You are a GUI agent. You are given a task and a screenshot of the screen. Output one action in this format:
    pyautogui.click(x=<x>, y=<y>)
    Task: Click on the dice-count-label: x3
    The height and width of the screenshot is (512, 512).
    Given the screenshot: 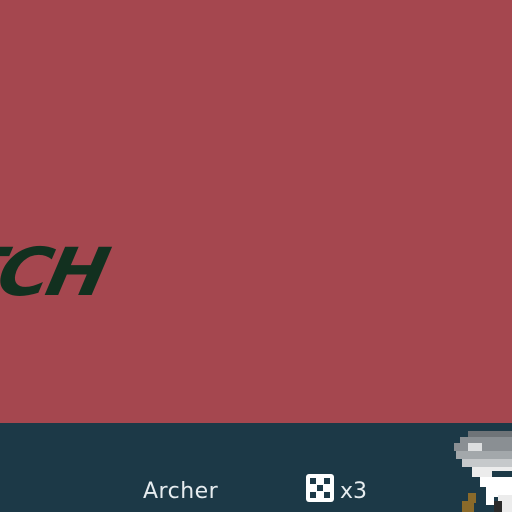 What is the action you would take?
    pyautogui.click(x=354, y=491)
    